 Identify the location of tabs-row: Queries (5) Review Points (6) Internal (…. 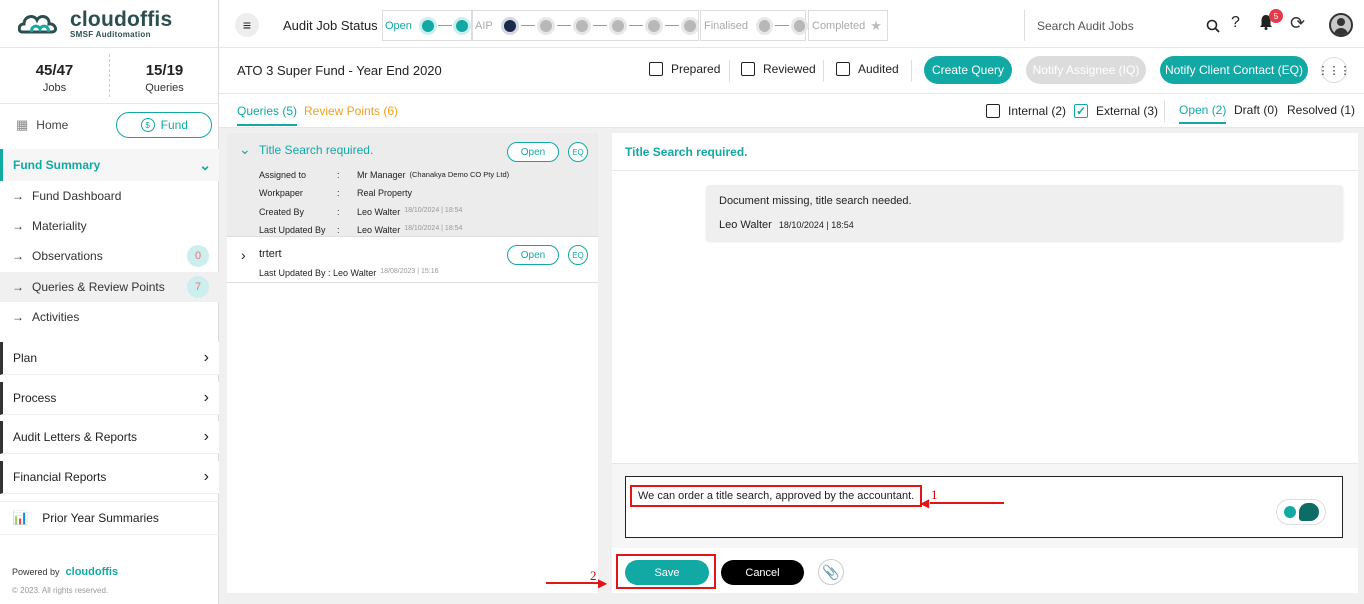
(791, 111).